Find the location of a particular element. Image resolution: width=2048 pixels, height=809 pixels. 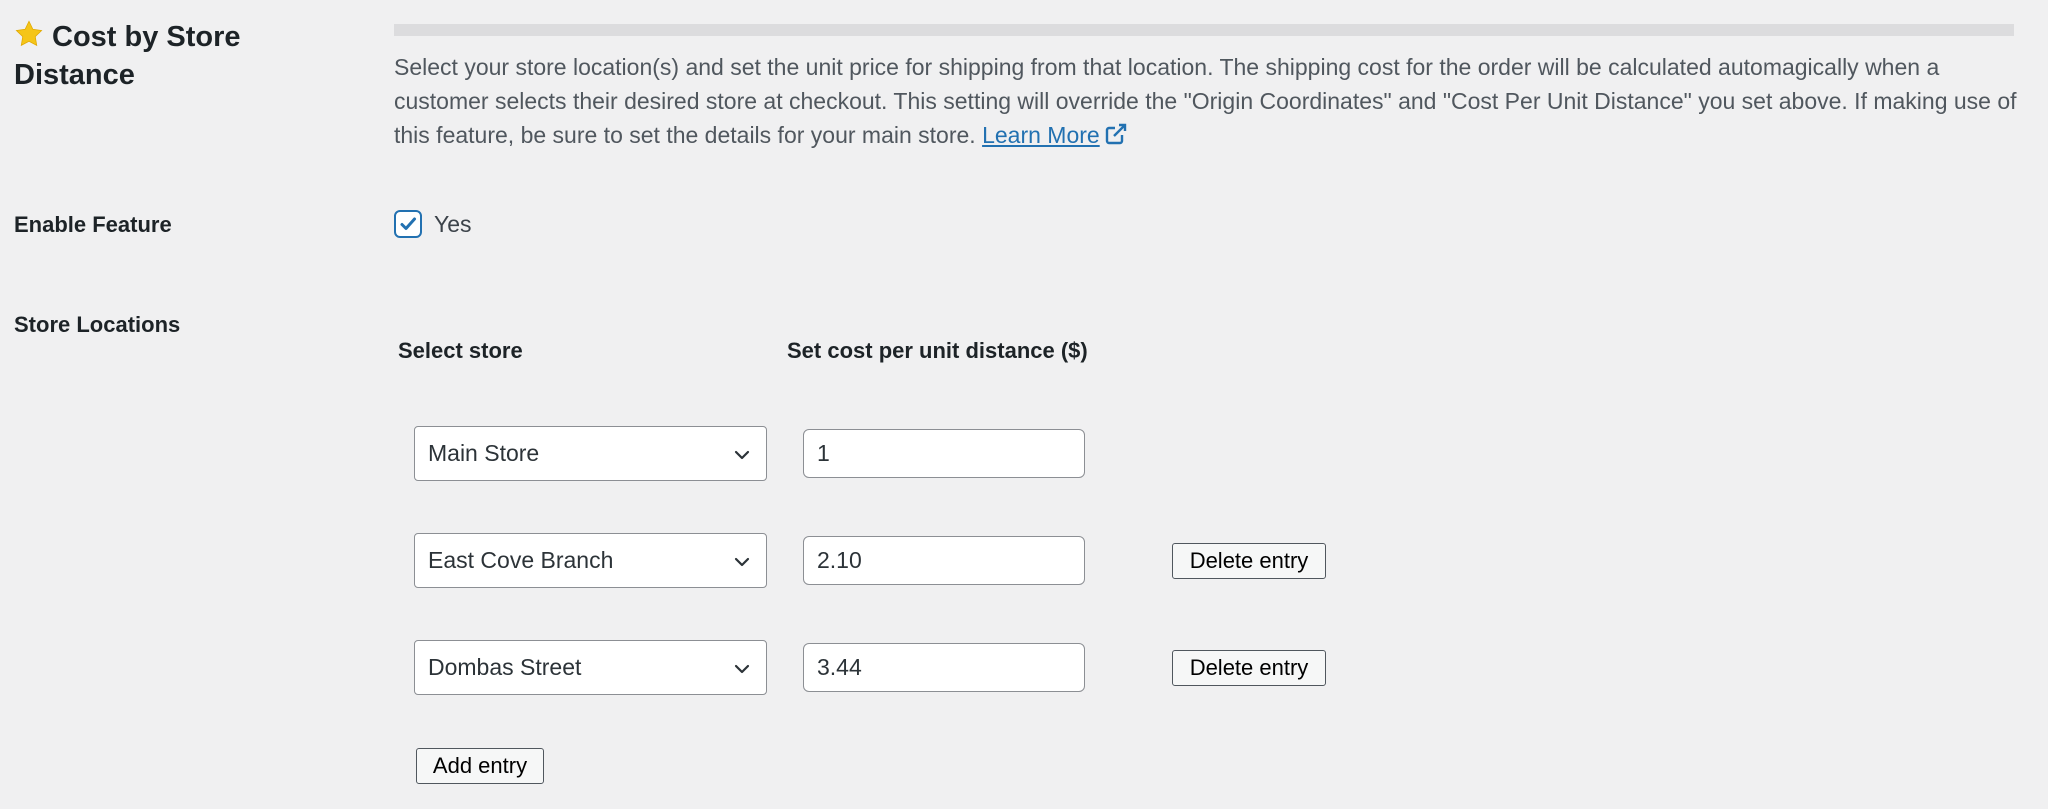

store-select-2: East Cove Branch is located at coordinates (590, 560).